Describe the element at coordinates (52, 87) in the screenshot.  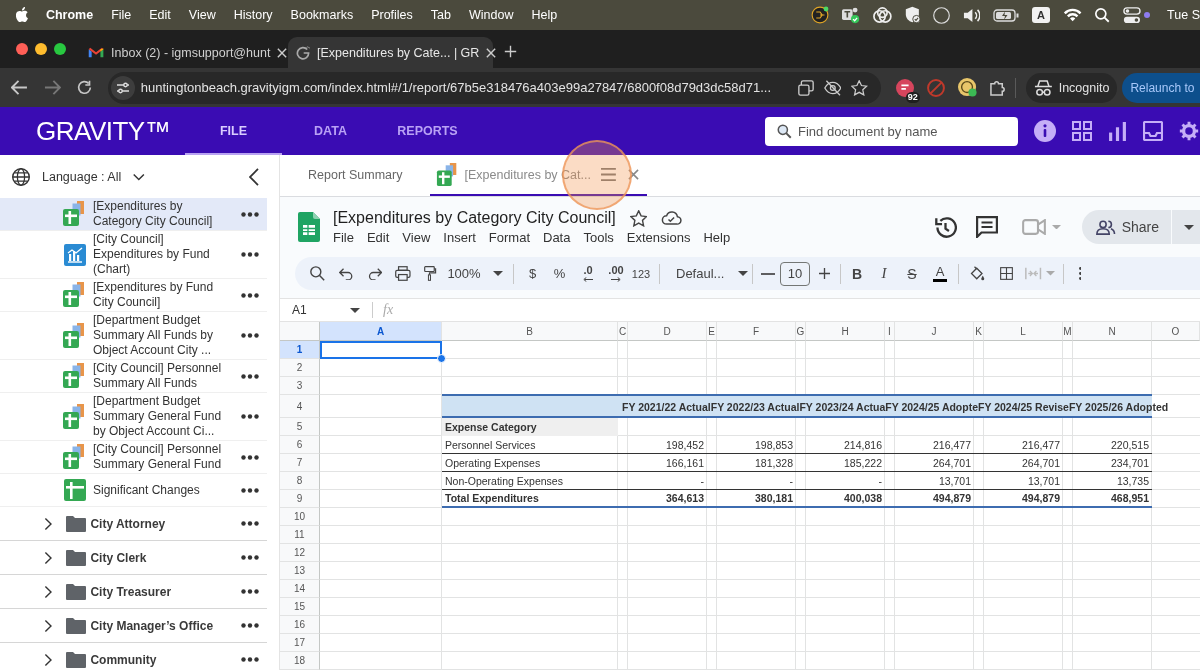
I see `forward-arrow-icon` at that location.